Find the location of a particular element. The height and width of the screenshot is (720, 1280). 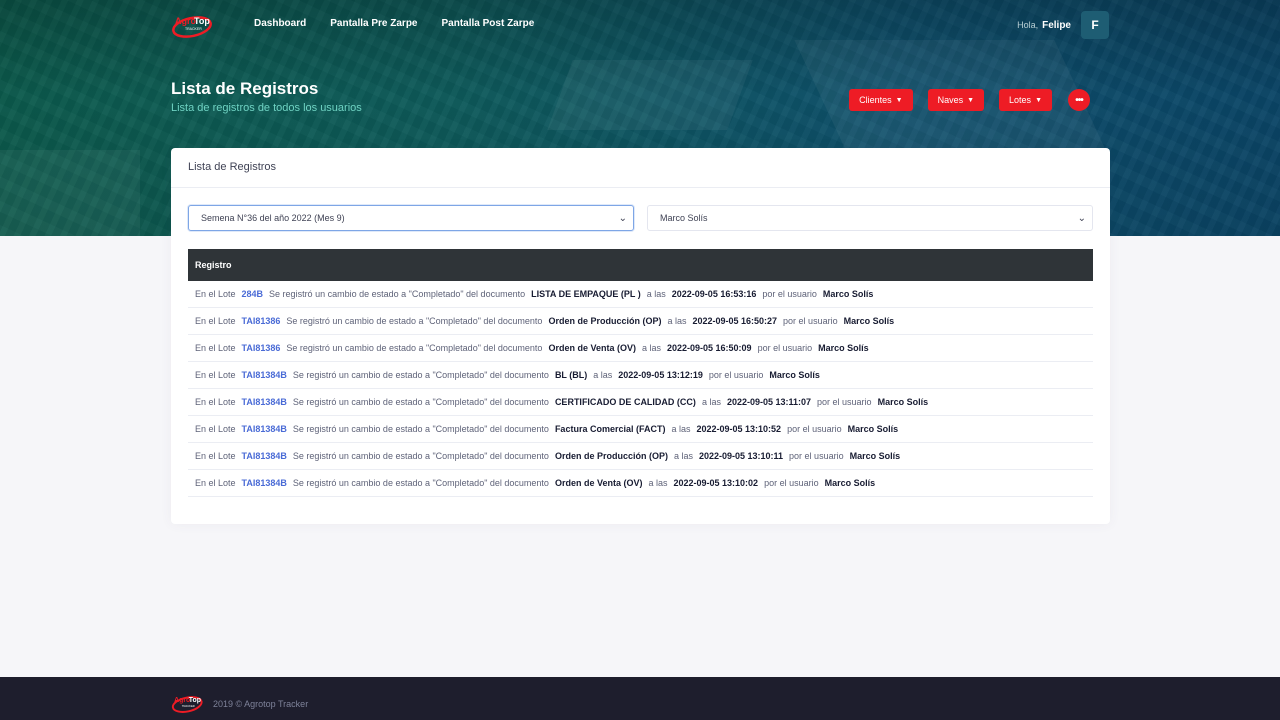

greeting-text: Hola, is located at coordinates (1028, 25).